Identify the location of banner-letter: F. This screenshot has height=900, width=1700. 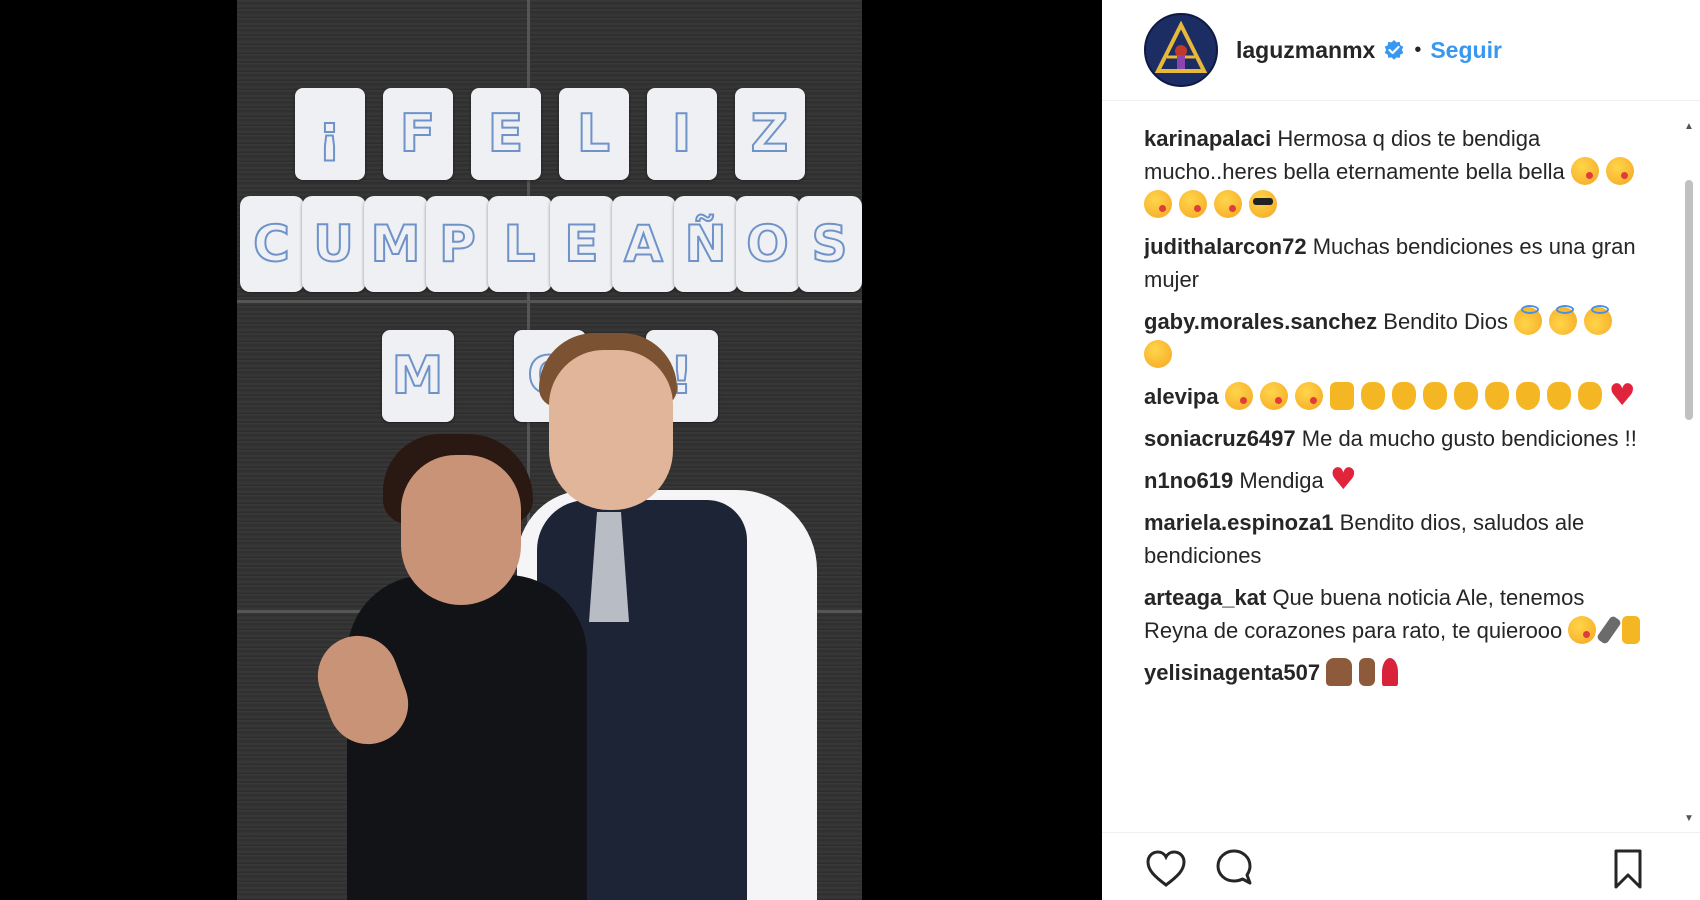
(417, 134).